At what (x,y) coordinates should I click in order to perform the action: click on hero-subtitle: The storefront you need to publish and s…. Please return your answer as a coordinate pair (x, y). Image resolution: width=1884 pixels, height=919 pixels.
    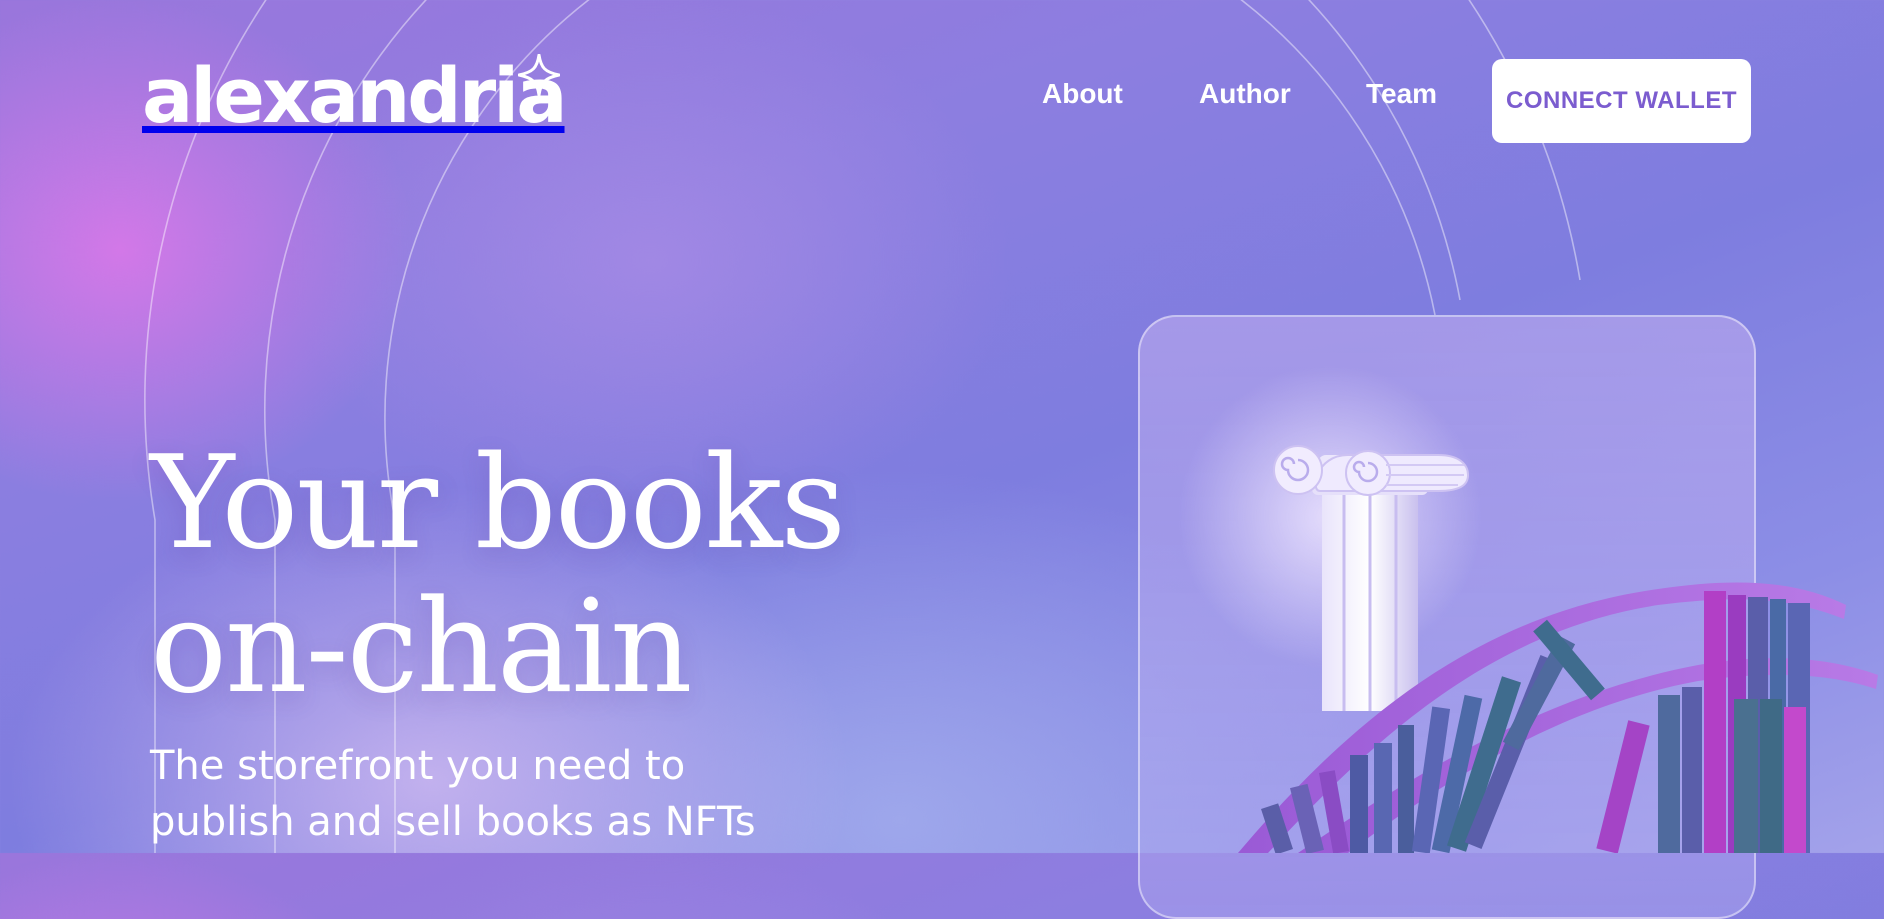
    Looking at the image, I should click on (470, 794).